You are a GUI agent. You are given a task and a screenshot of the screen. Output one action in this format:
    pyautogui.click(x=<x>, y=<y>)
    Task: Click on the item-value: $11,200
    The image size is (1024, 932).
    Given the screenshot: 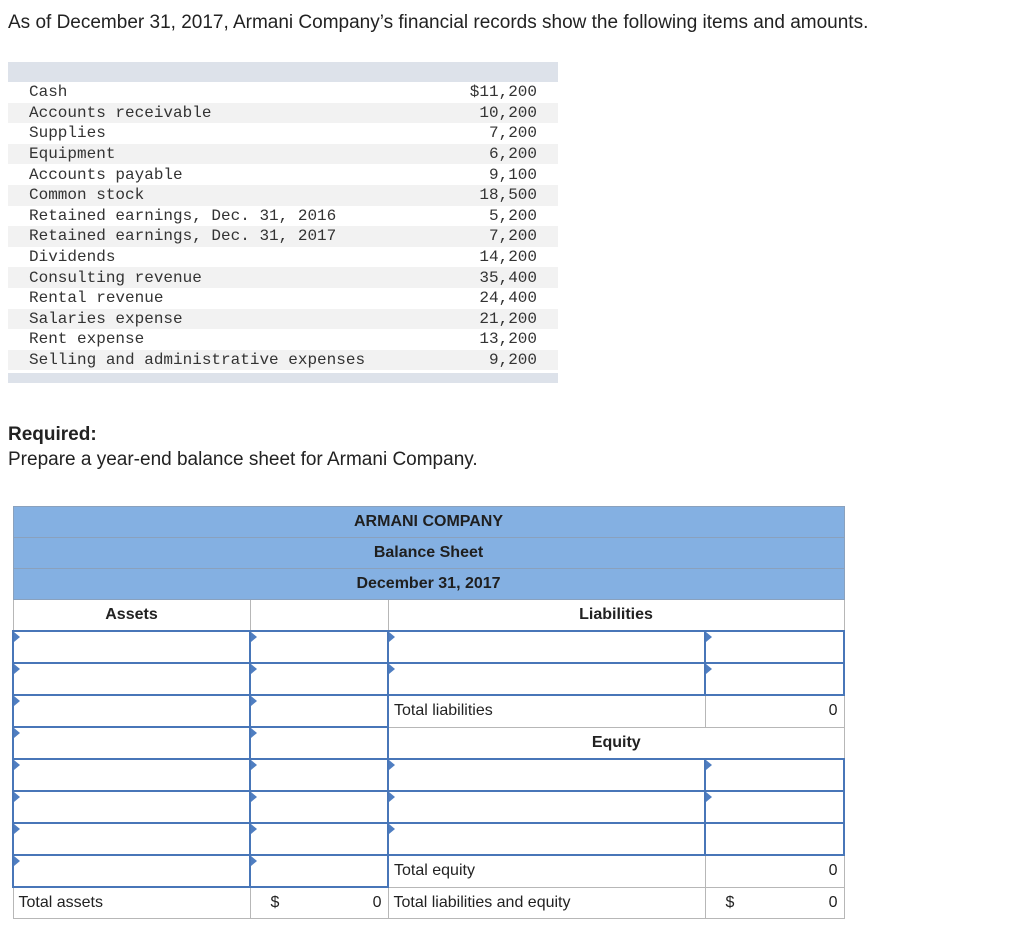 What is the action you would take?
    pyautogui.click(x=503, y=92)
    